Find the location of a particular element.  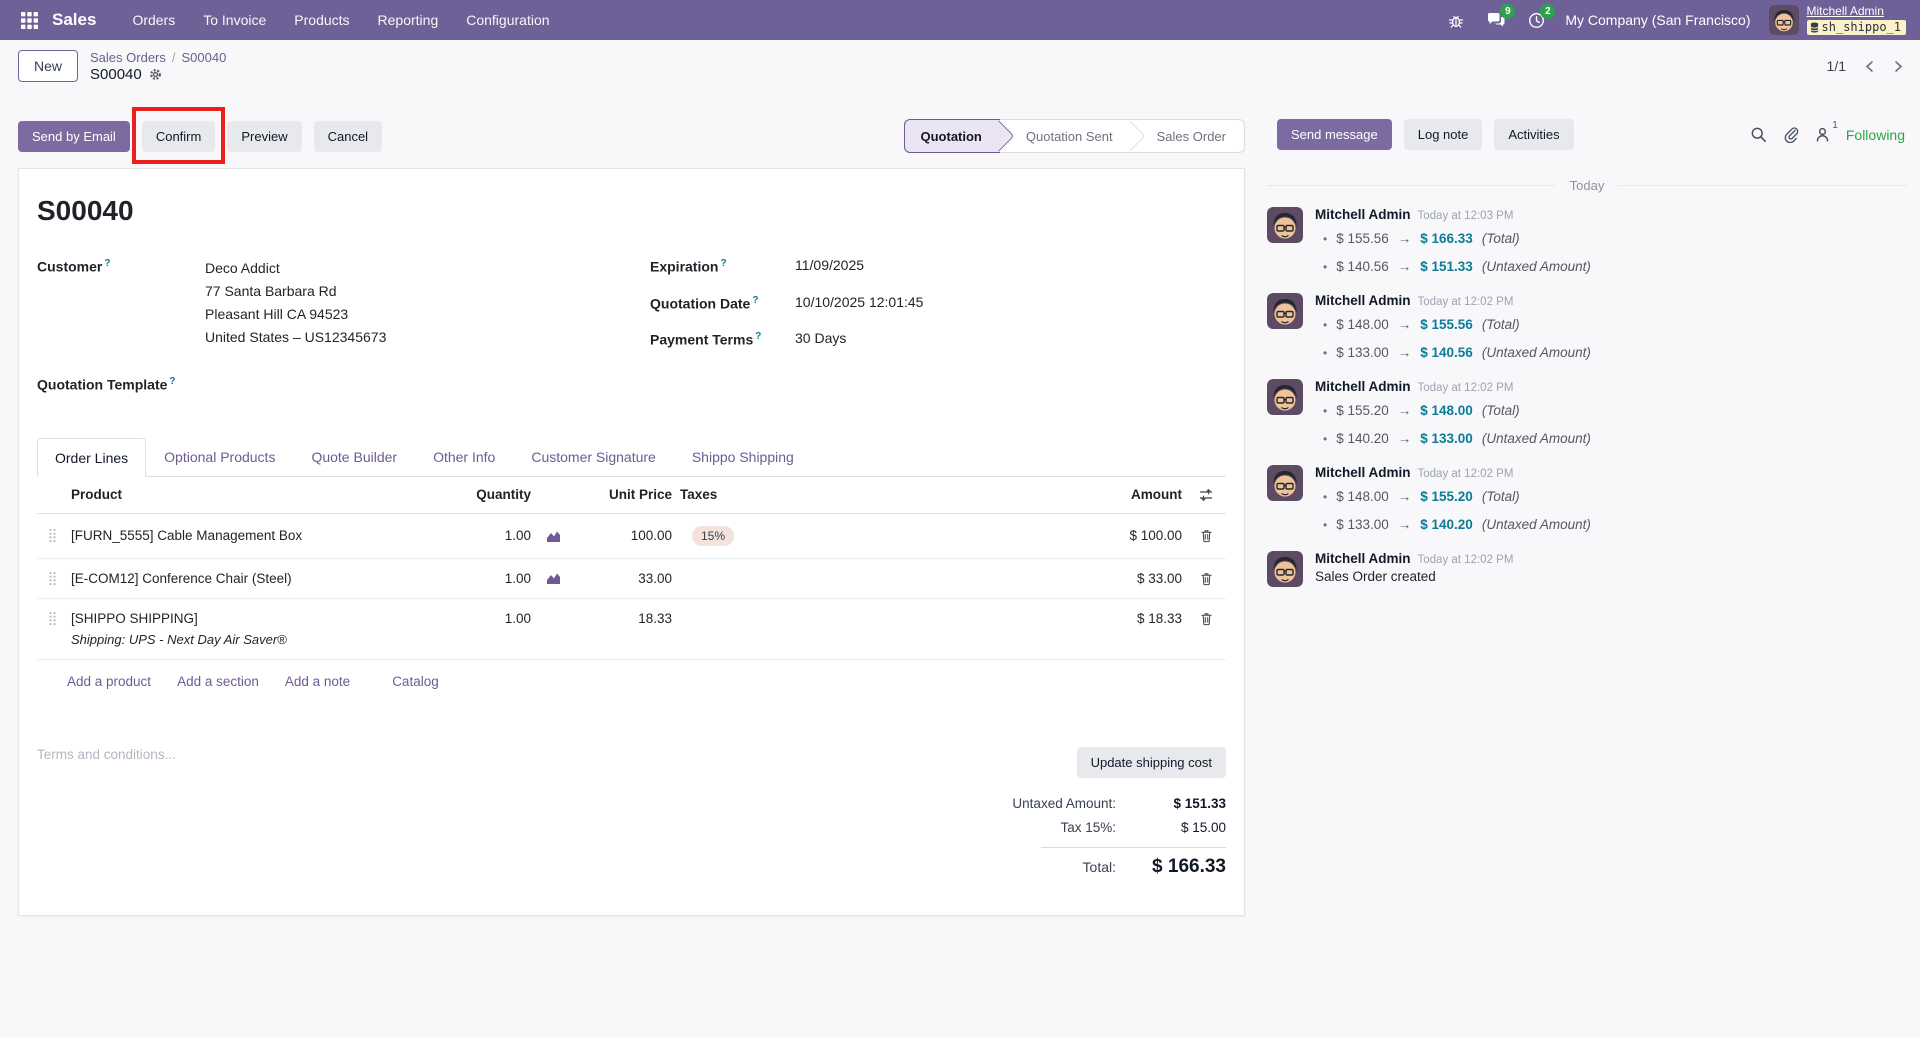

database-badge: sh_shippo_1 is located at coordinates (1856, 27).